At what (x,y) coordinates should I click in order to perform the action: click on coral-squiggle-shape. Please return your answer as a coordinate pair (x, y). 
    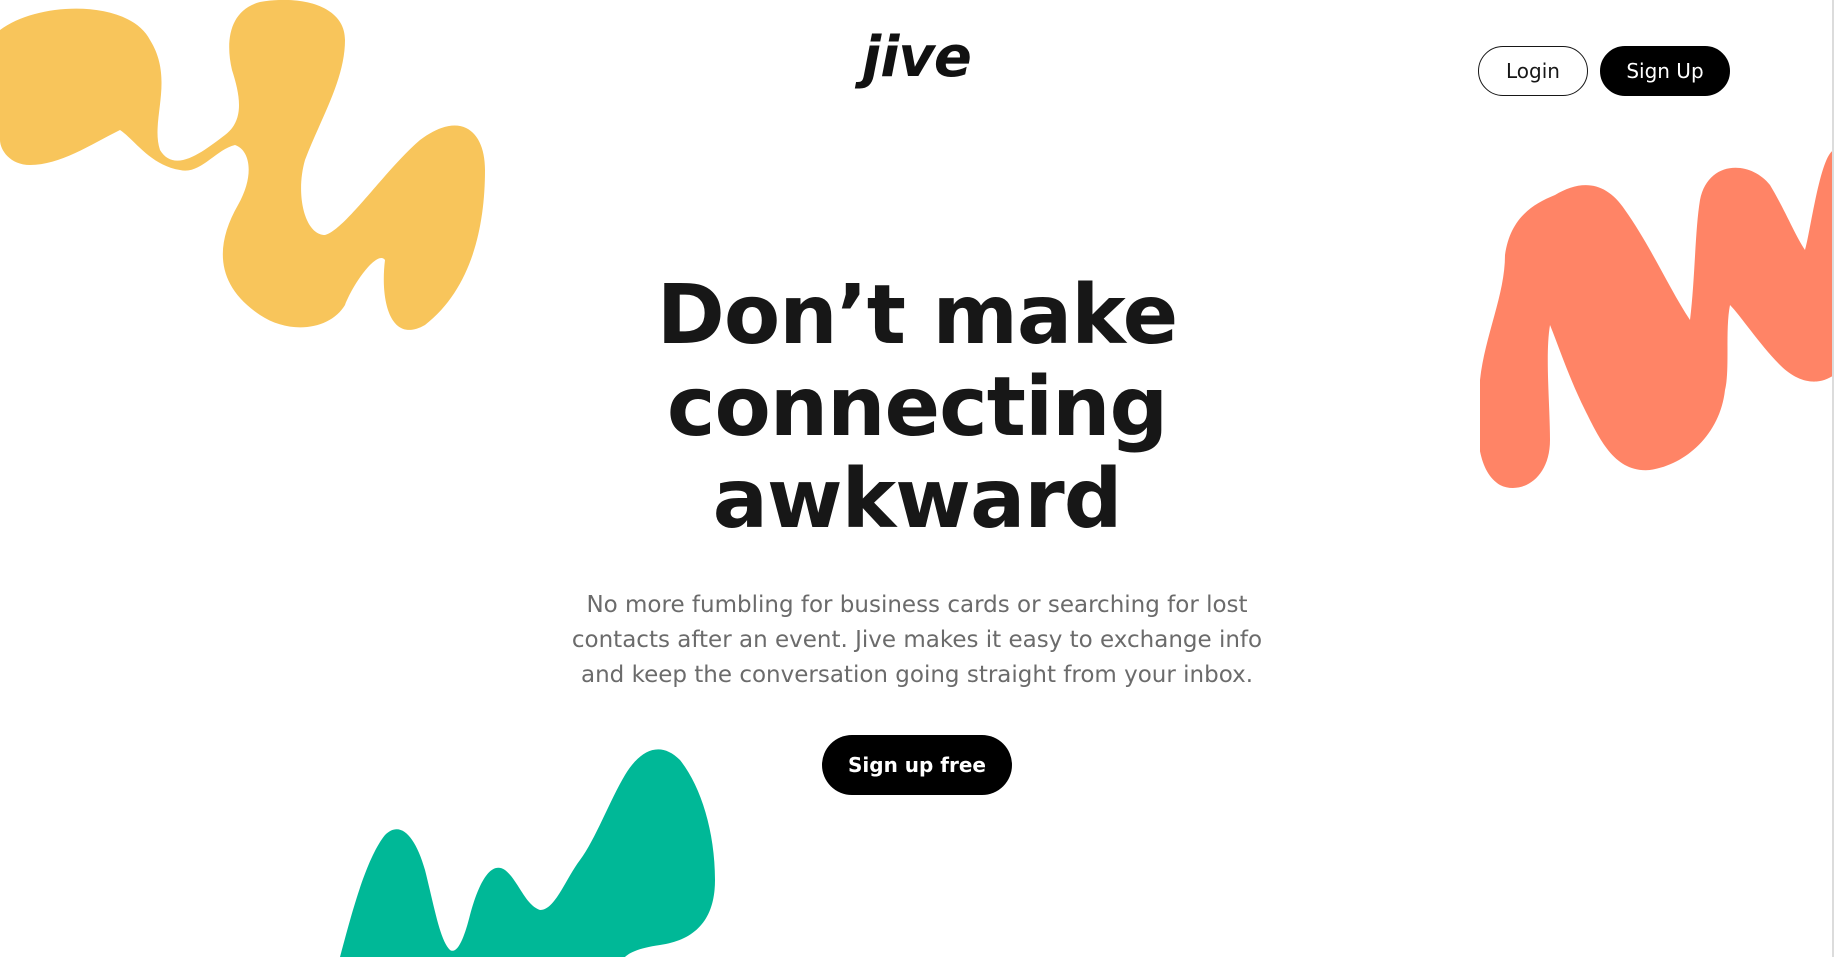
    Looking at the image, I should click on (1657, 319).